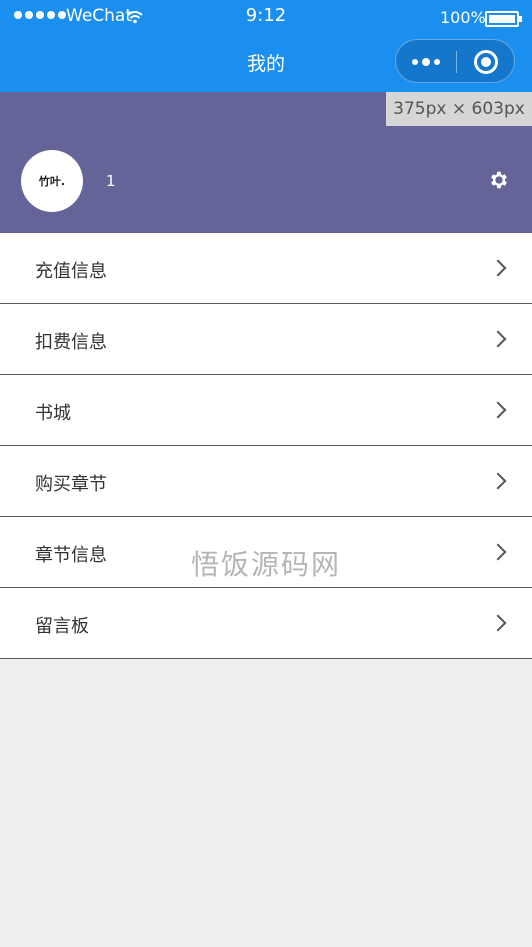  I want to click on username: 1, so click(111, 181).